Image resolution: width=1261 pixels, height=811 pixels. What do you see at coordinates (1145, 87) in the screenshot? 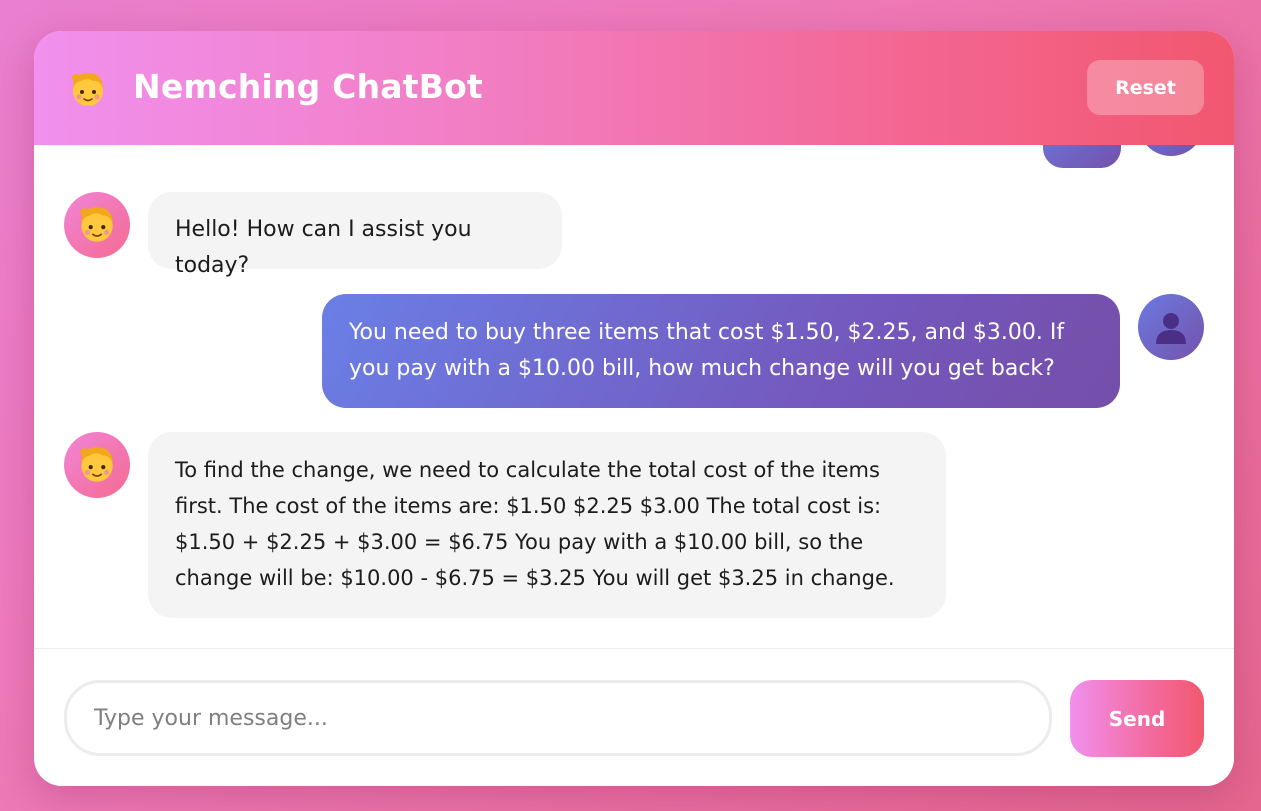
I see `reset-button: Reset` at bounding box center [1145, 87].